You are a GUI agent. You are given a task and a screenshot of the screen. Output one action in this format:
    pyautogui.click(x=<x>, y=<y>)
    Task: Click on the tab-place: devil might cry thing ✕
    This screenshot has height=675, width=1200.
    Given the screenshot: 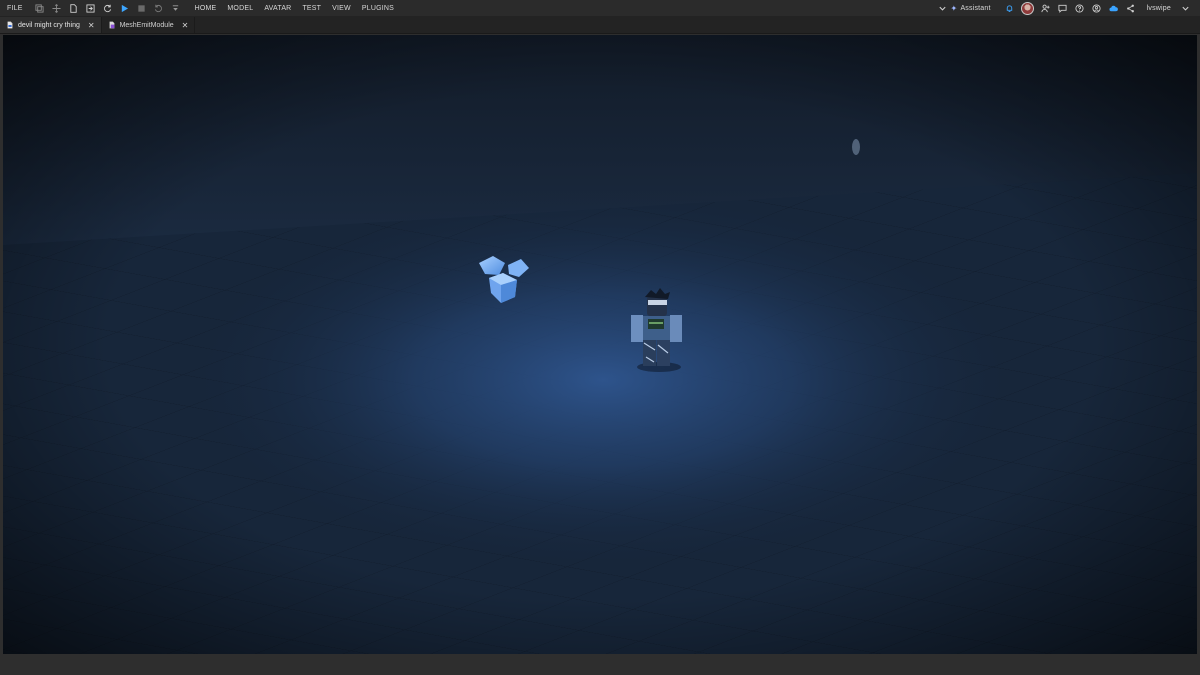 What is the action you would take?
    pyautogui.click(x=51, y=25)
    